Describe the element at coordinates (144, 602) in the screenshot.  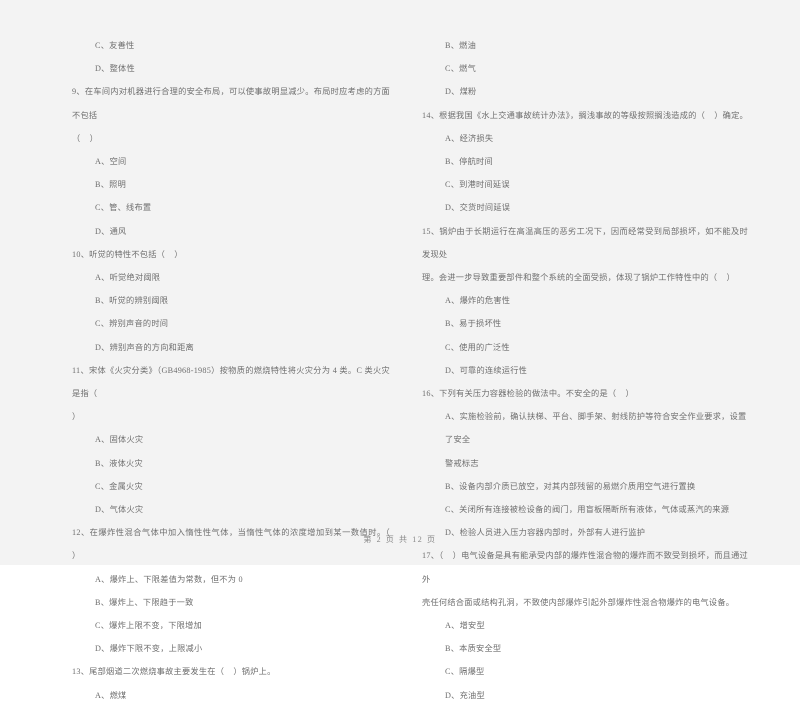
I see `option-text: B、爆炸上、下限趋于一致` at that location.